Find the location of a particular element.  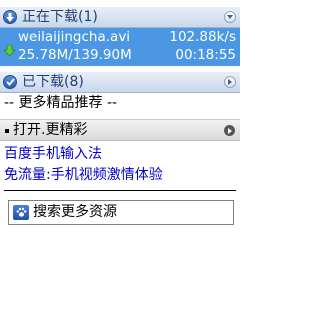

open-more-bar: 打开.更精彩 is located at coordinates (120, 130).